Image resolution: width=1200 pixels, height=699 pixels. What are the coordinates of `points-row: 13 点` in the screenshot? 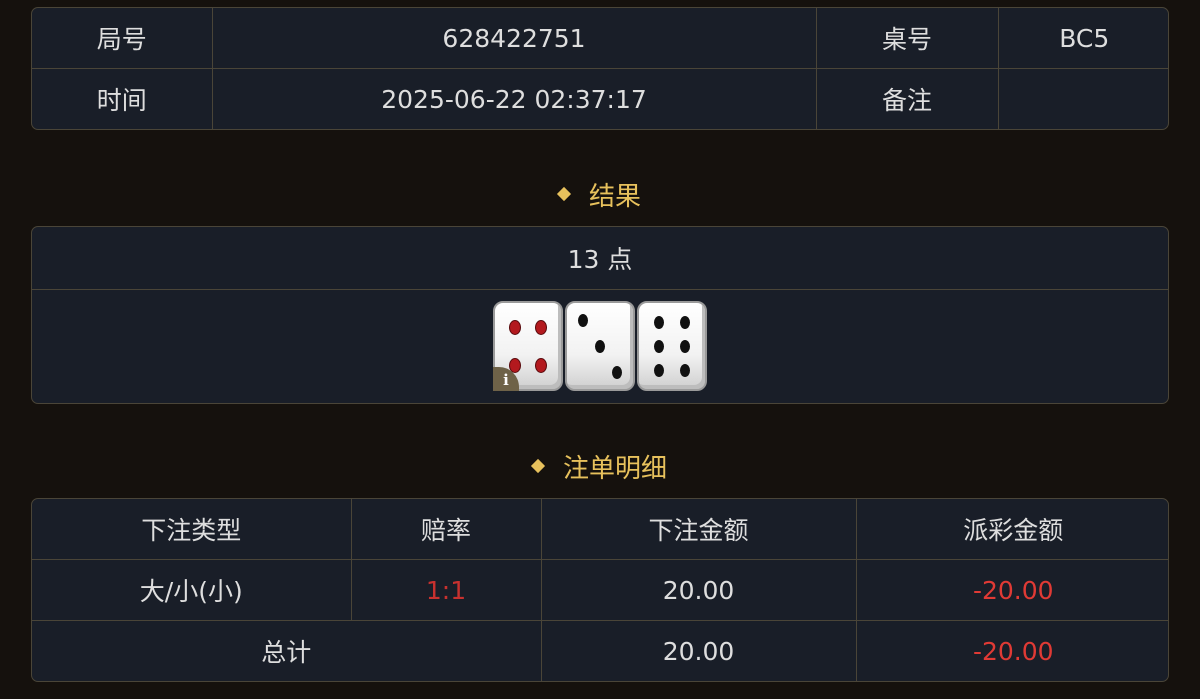 It's located at (600, 258).